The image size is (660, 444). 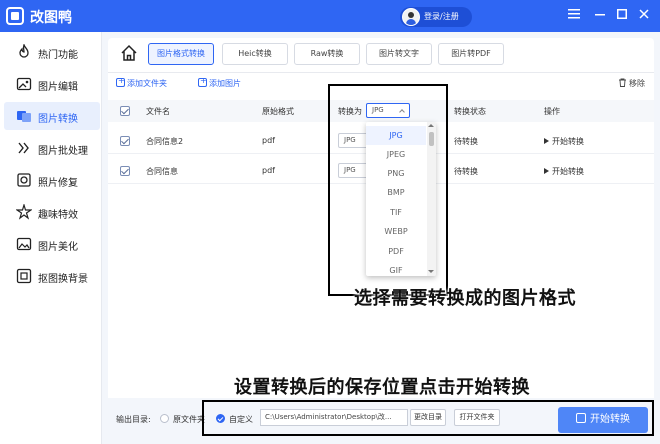 I want to click on sidebar-item-label: 图片编辑, so click(x=58, y=87).